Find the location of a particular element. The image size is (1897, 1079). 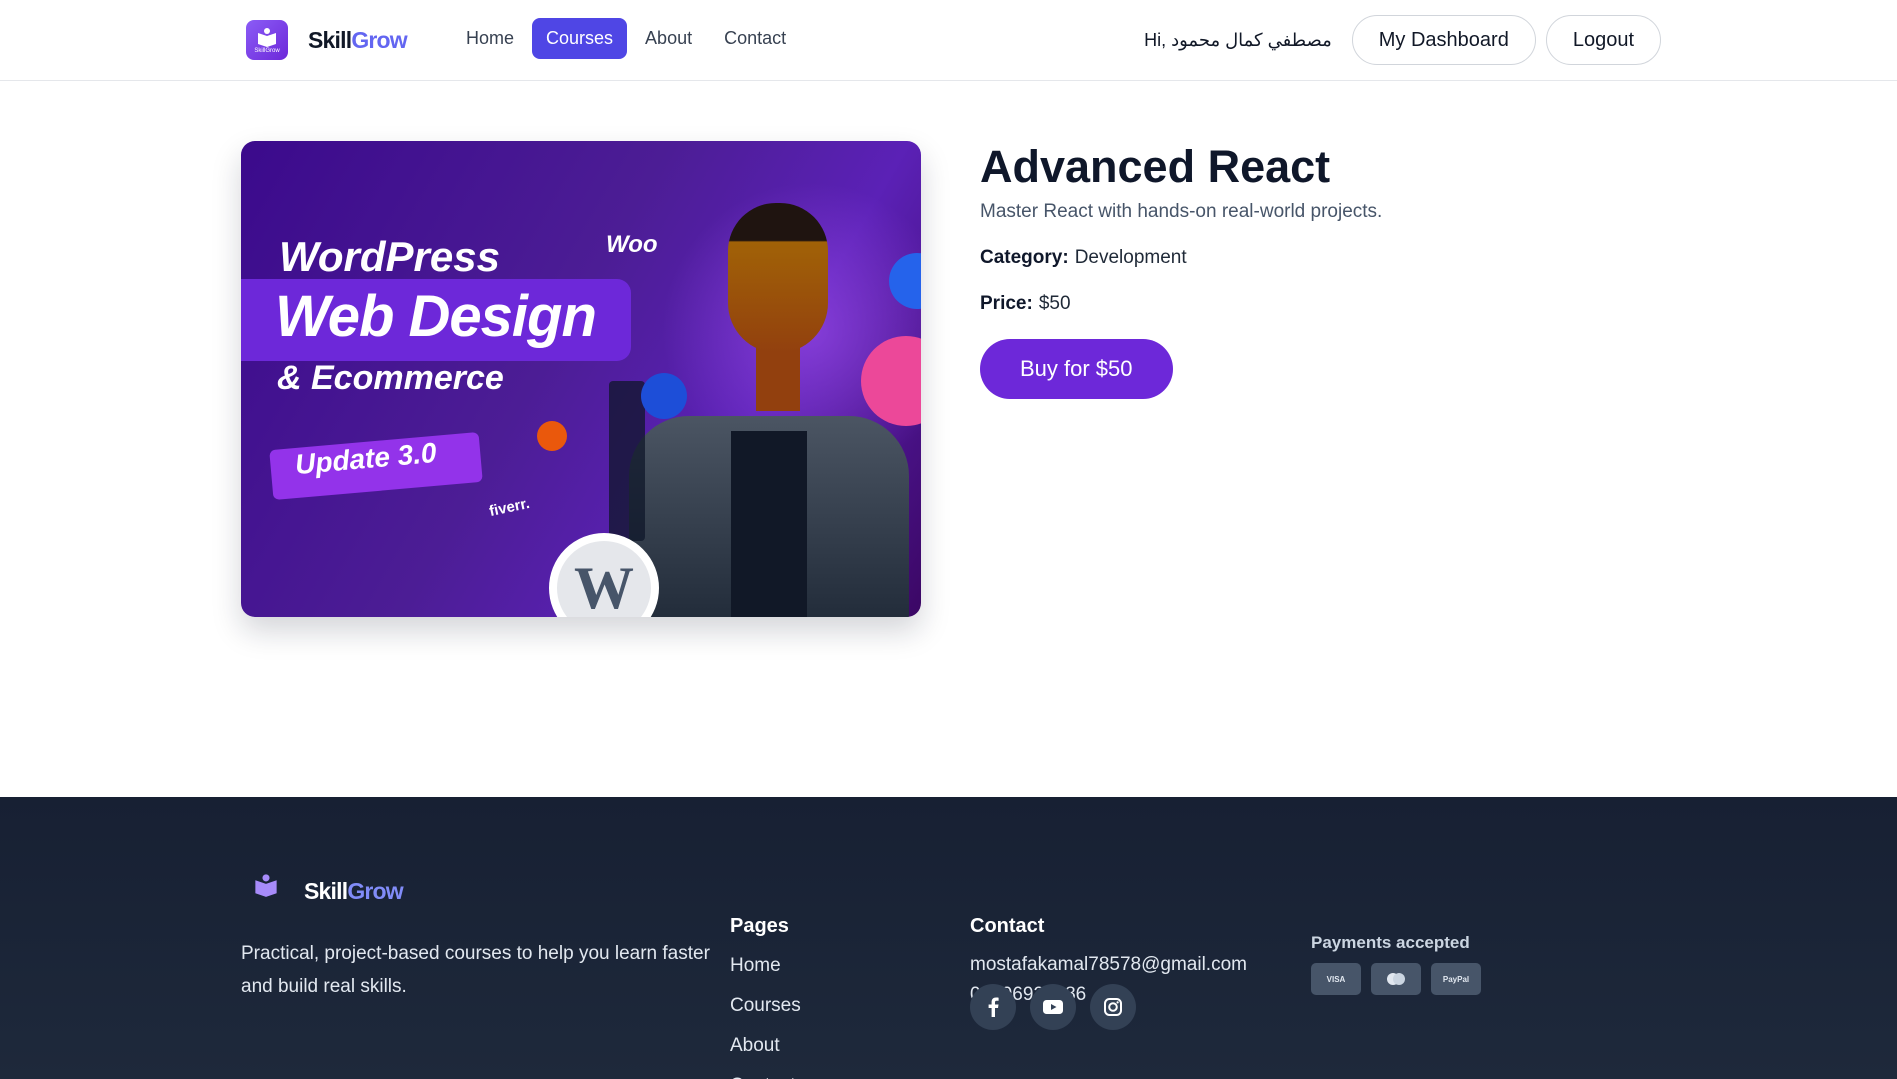

woo-logo-text: Woo is located at coordinates (632, 244).